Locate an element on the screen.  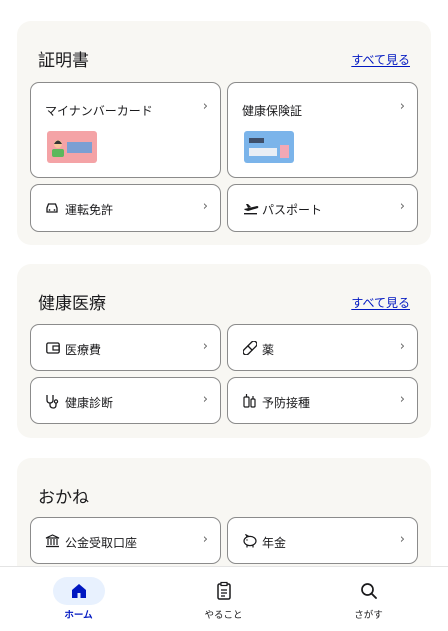
card-label: 健康保険証 is located at coordinates (272, 111).